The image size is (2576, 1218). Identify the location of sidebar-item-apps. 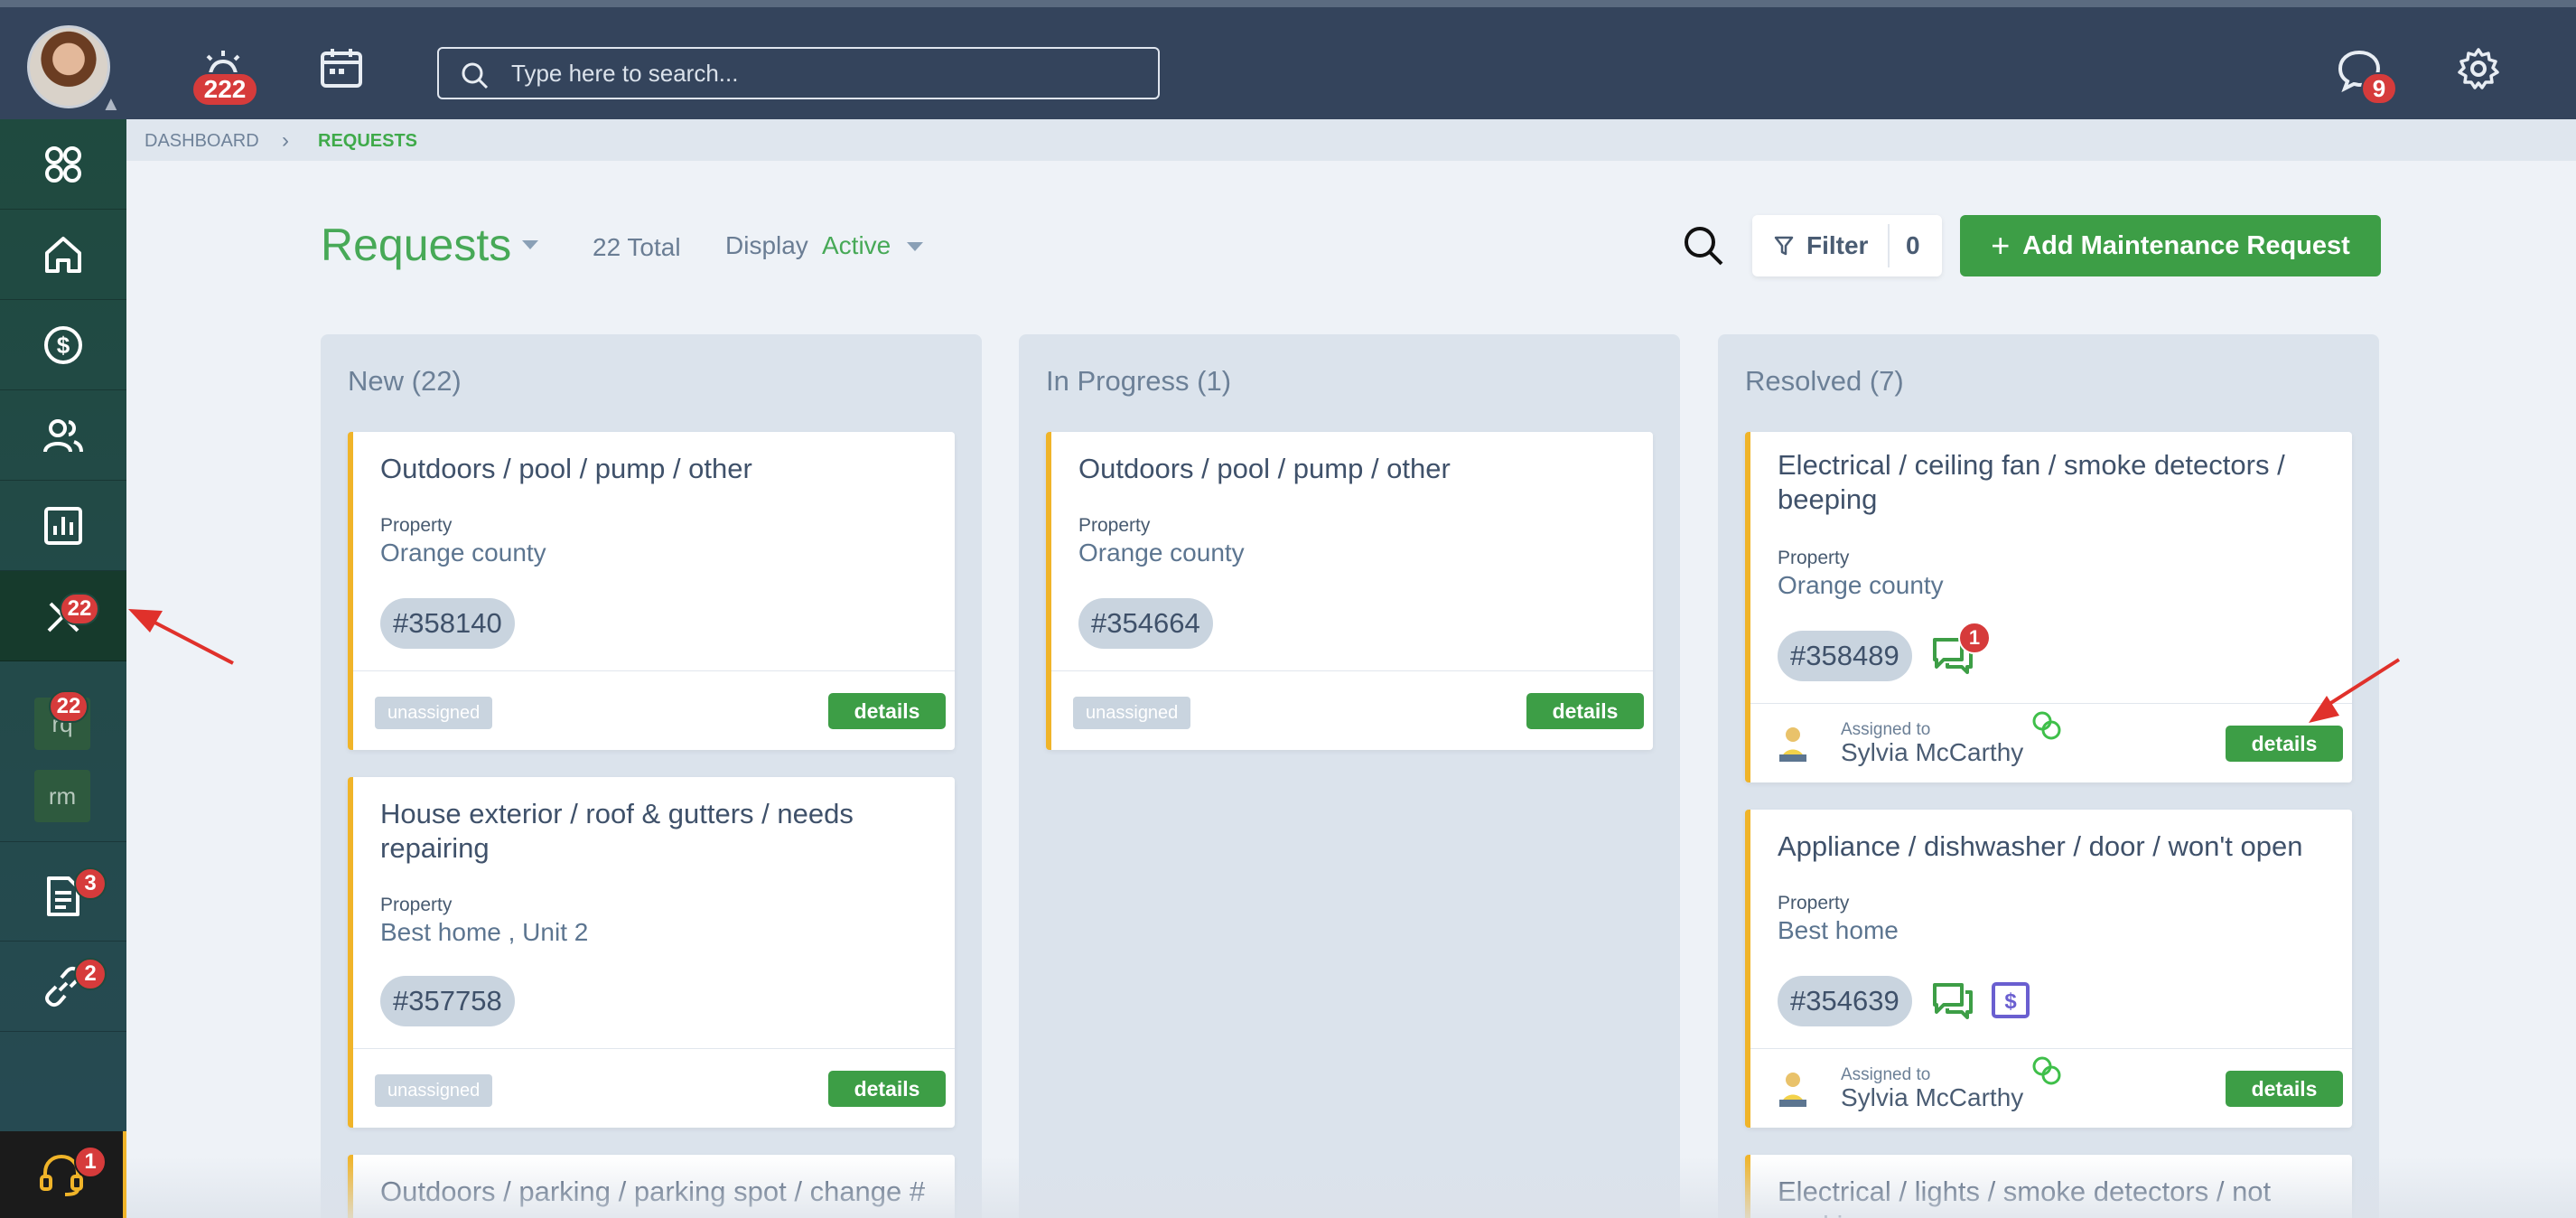
(63, 164).